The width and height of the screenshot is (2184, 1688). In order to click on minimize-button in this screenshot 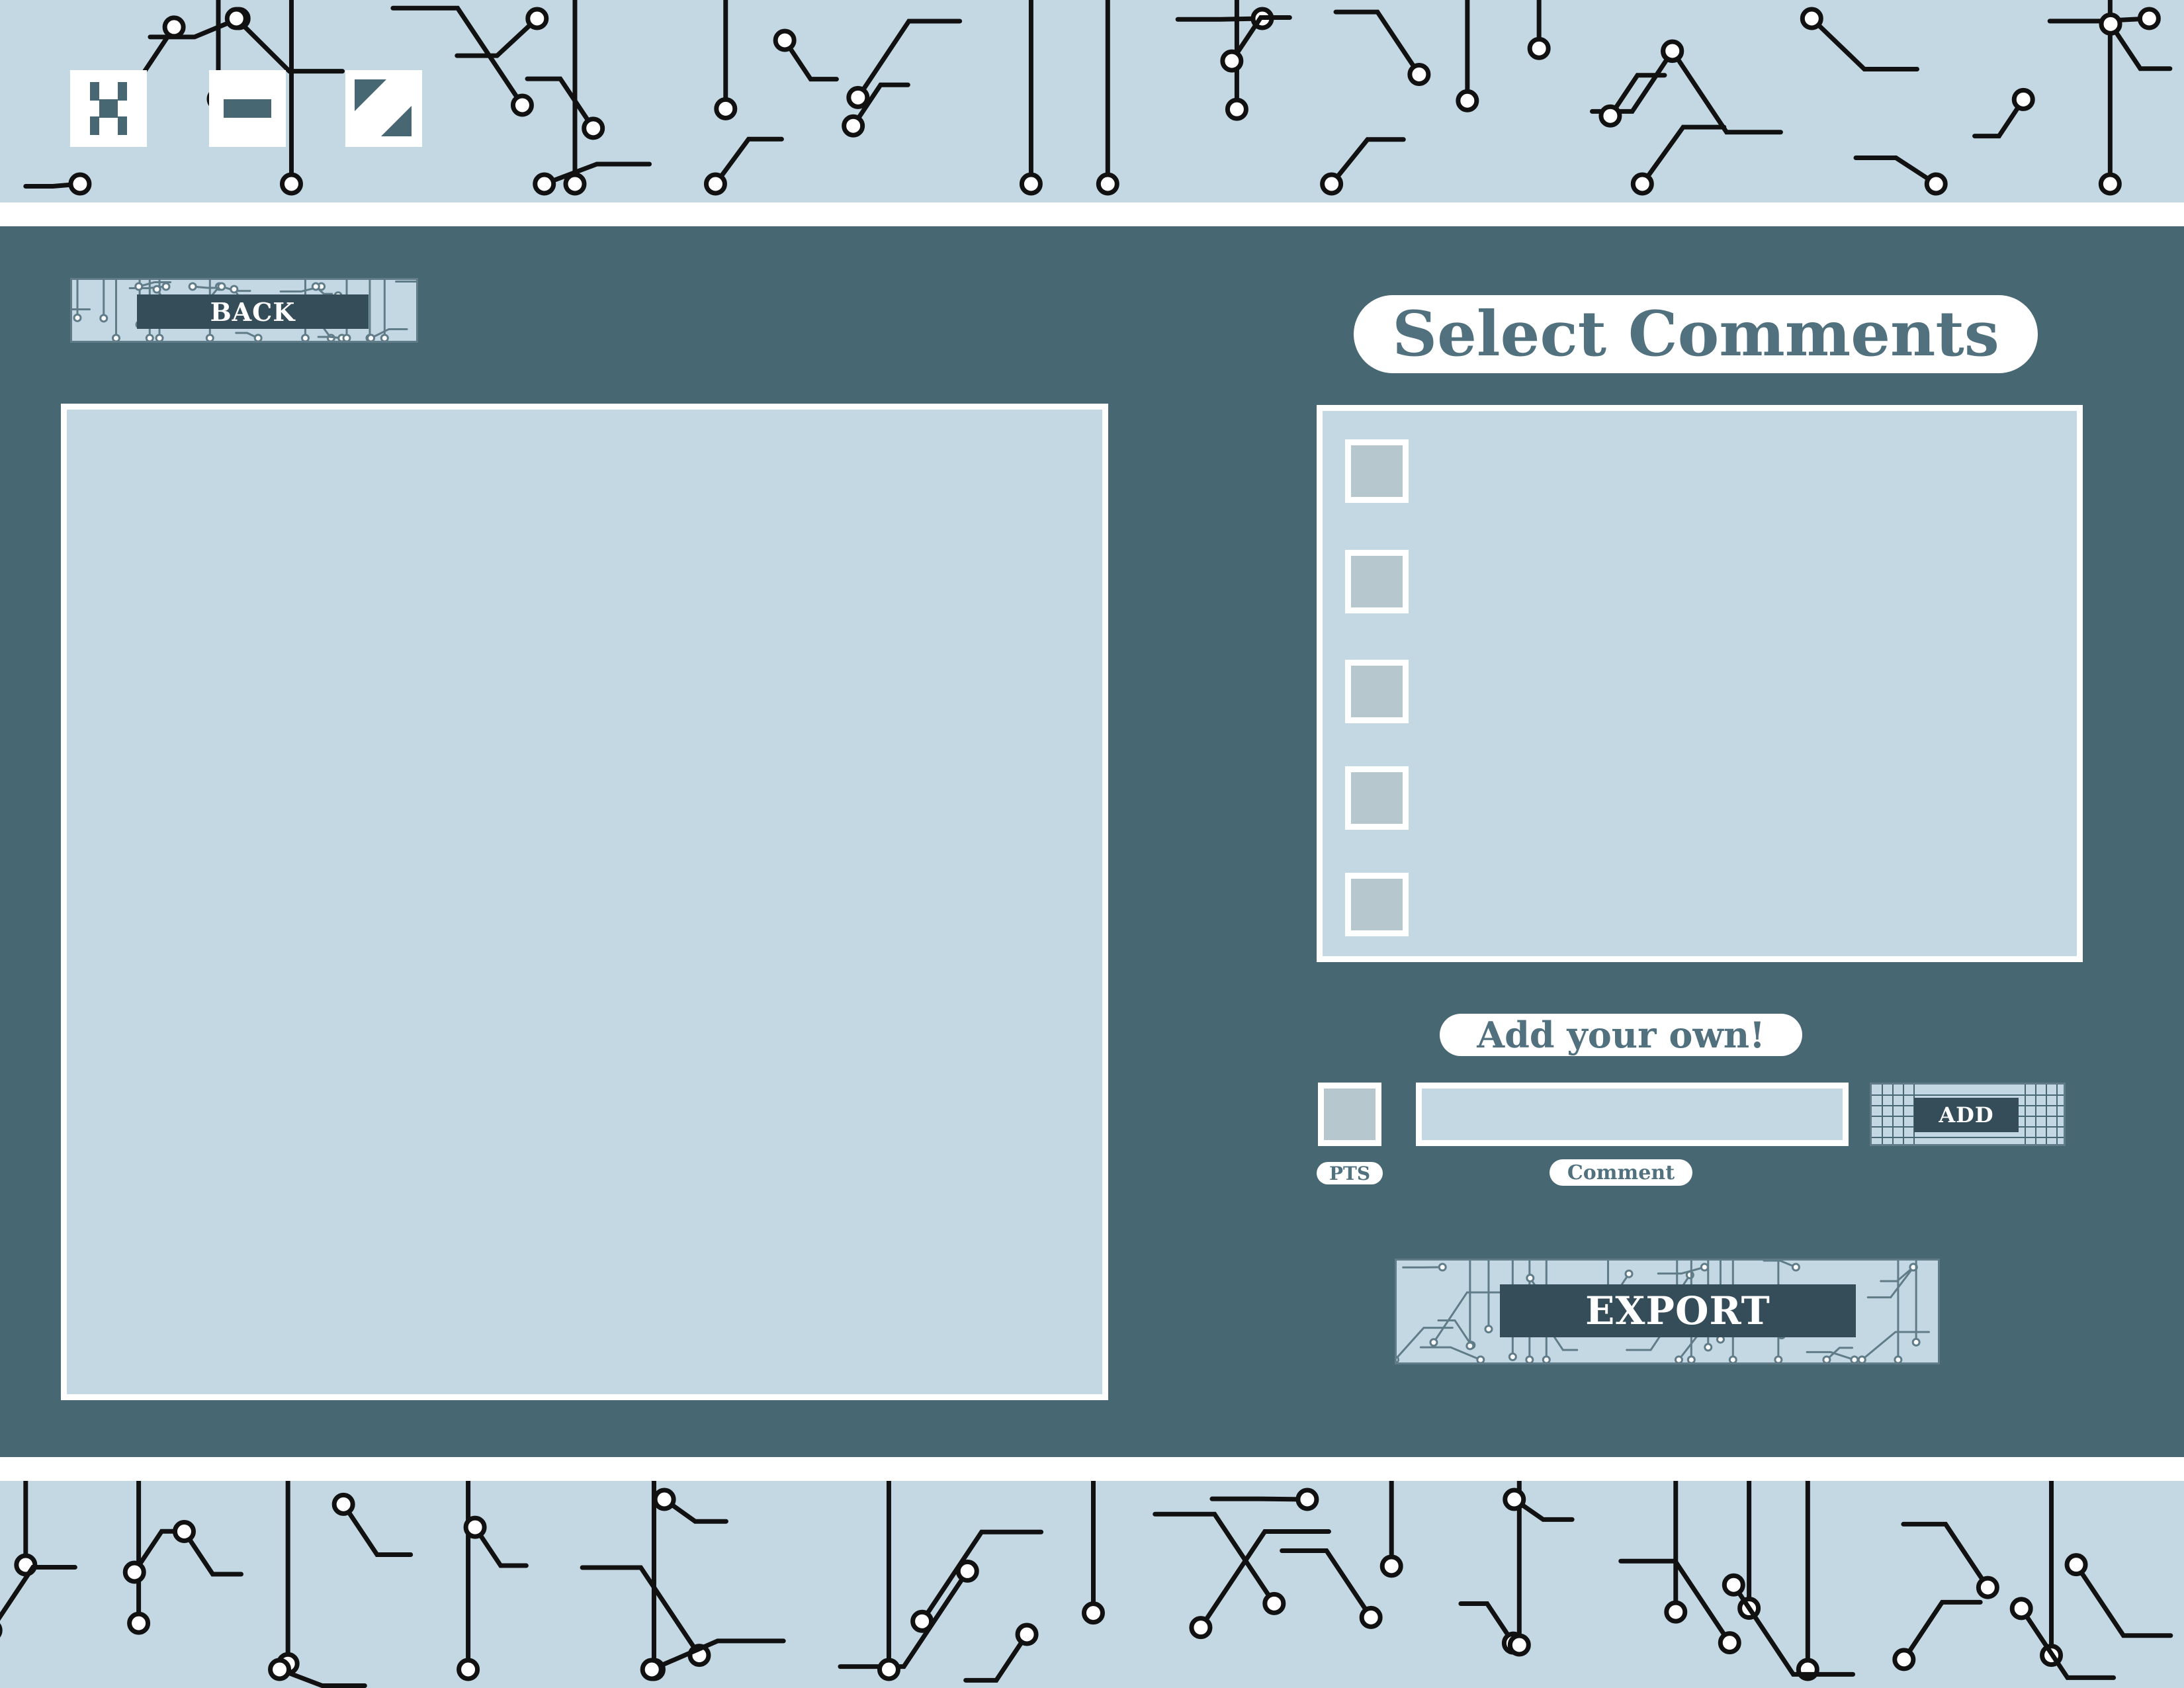, I will do `click(247, 108)`.